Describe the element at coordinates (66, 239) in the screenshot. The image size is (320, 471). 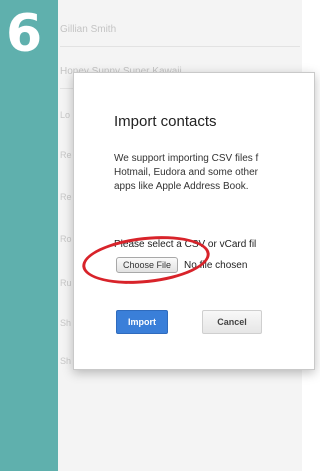
I see `background-row-fragment: Ro` at that location.